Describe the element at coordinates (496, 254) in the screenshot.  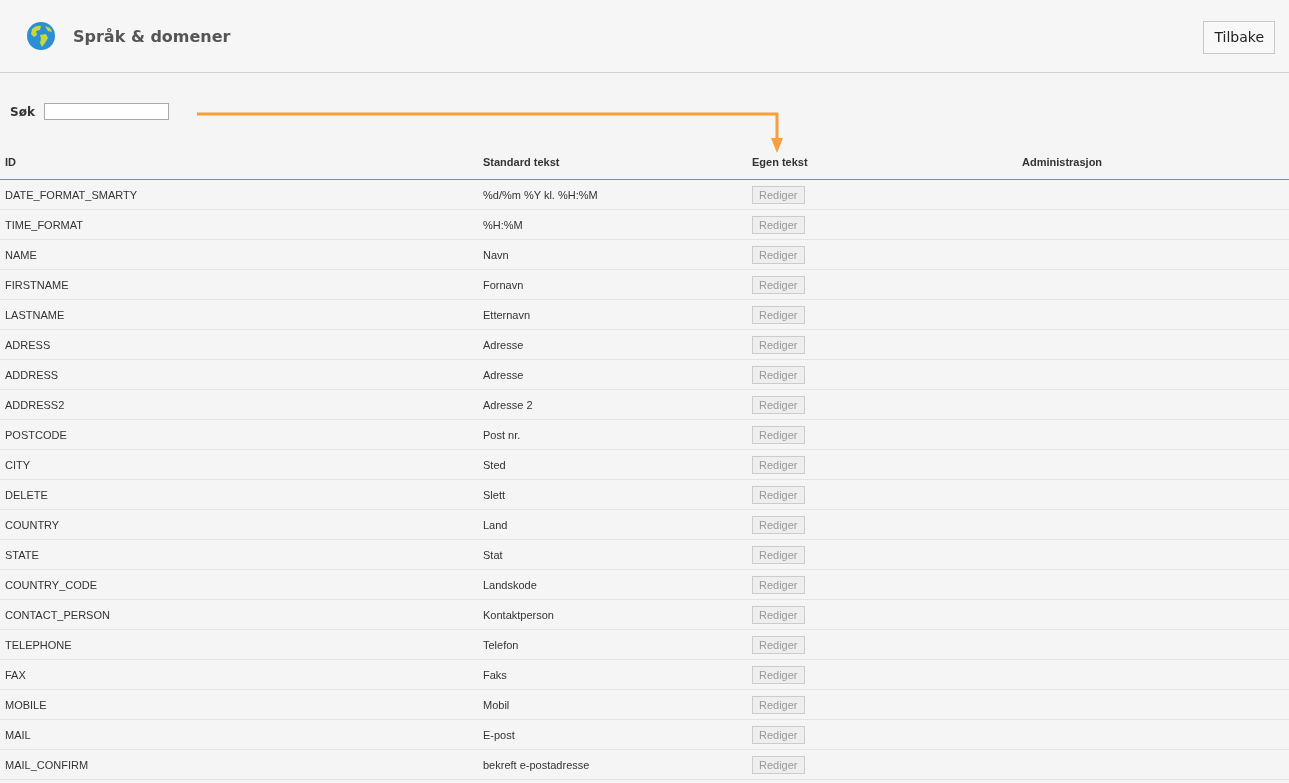
I see `table-cell-text: Navn` at that location.